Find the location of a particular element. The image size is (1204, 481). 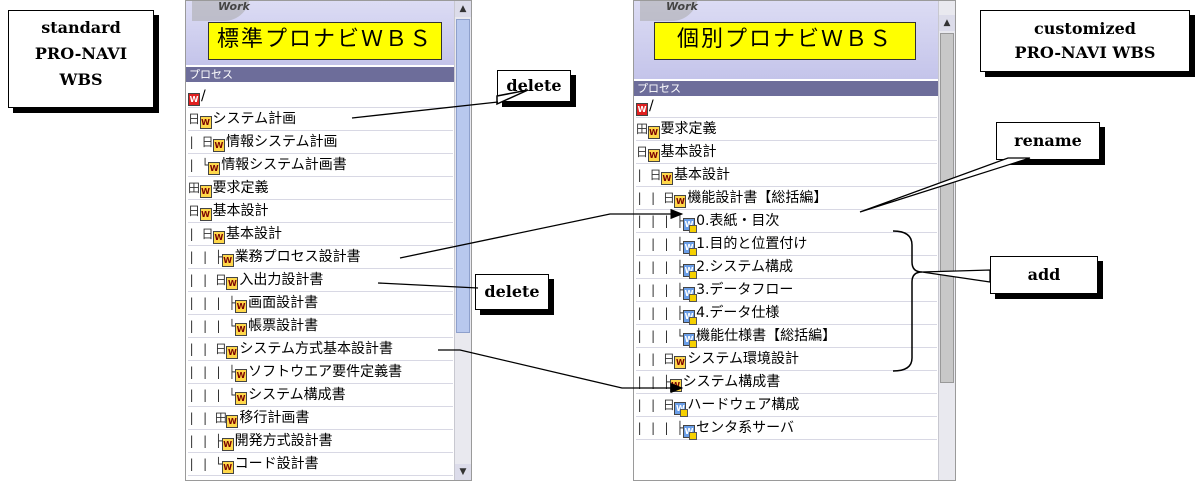

add-pointer is located at coordinates (956, 276).